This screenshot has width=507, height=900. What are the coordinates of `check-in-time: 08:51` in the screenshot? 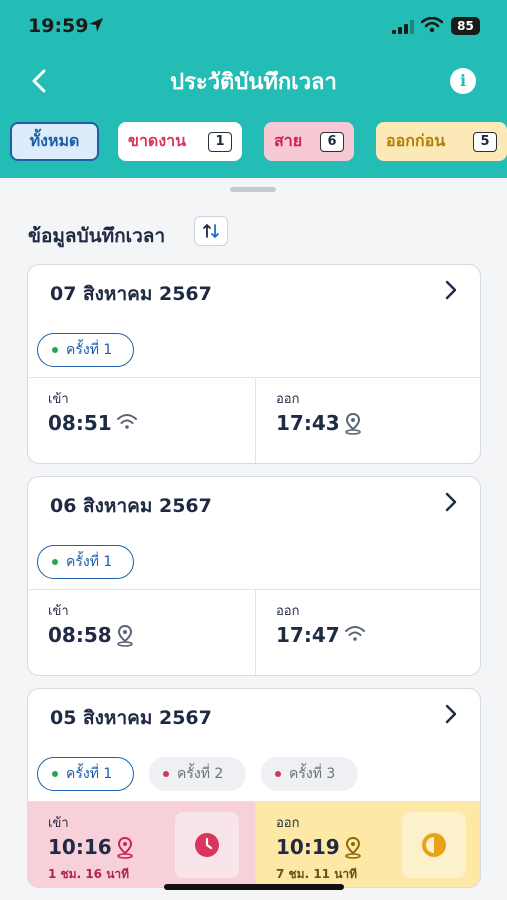 It's located at (80, 423).